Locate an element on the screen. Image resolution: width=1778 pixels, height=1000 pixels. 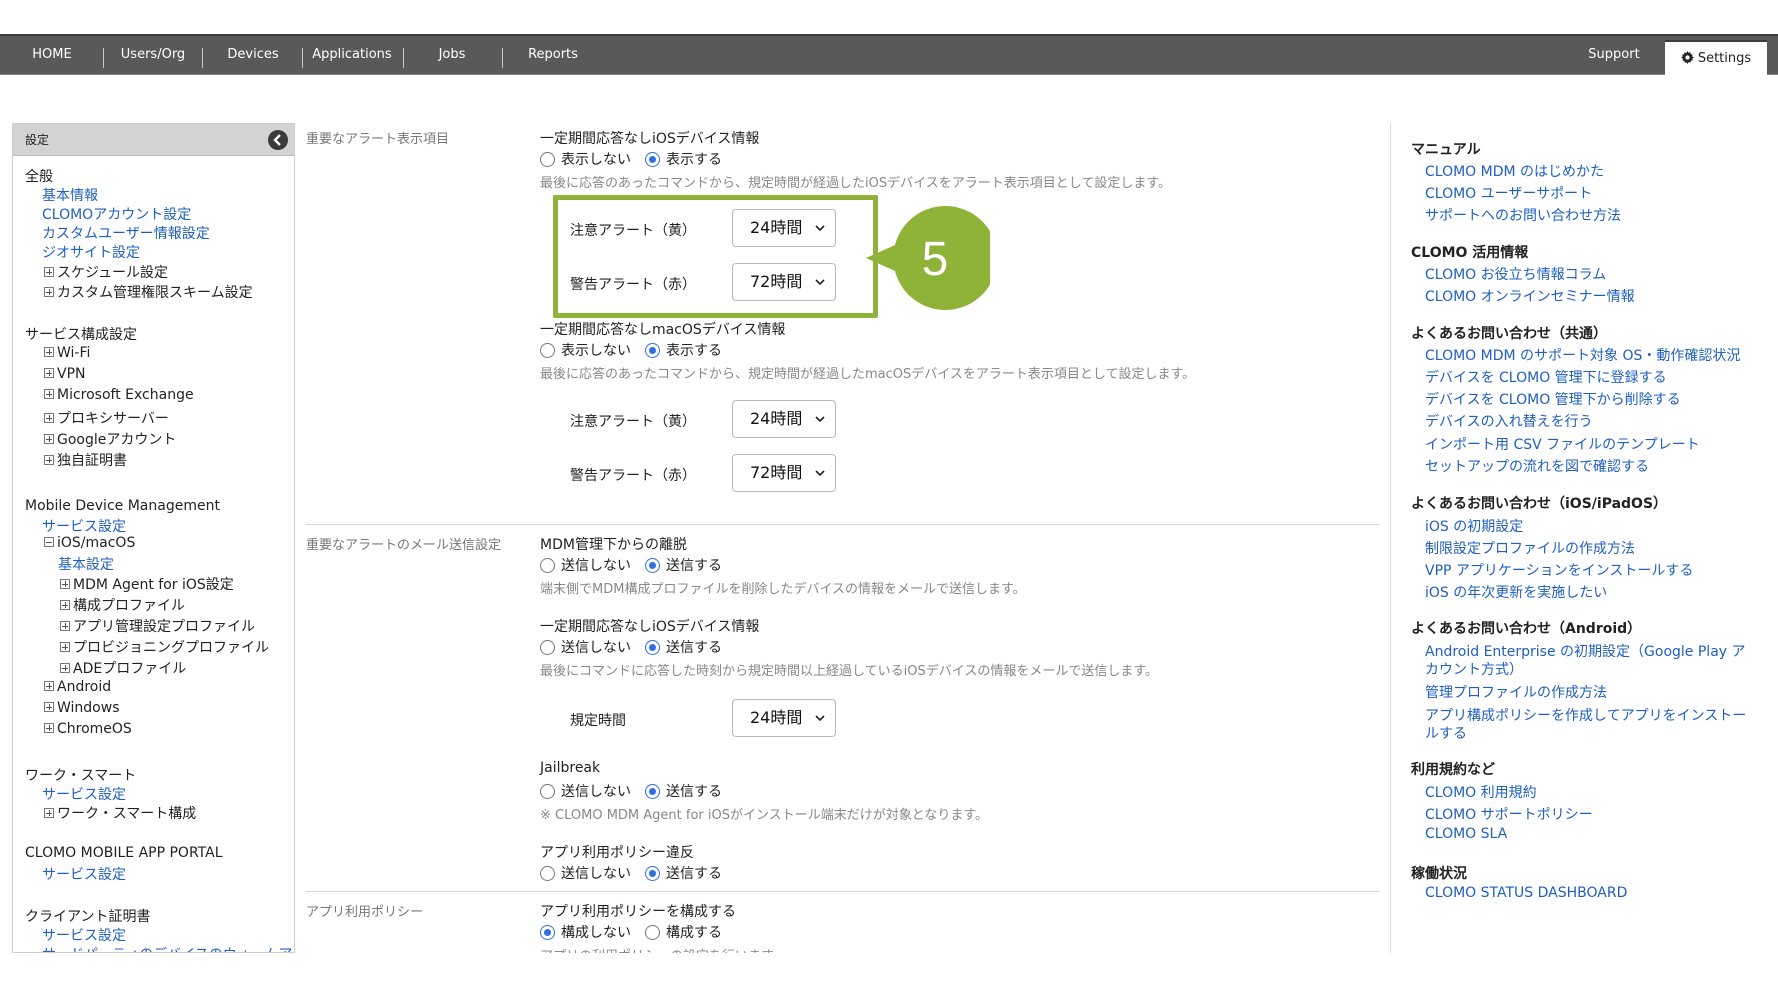
help-heading: CLOMO 活用情報 is located at coordinates (1470, 253).